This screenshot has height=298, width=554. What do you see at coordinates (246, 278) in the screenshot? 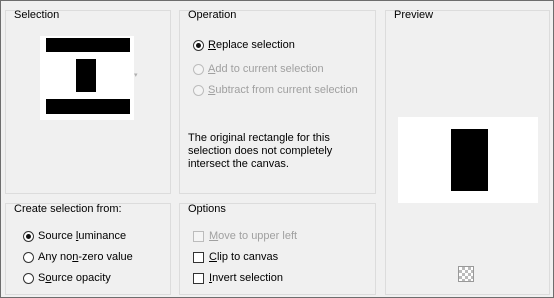
I see `checkbox-invert-label: Invert selection` at bounding box center [246, 278].